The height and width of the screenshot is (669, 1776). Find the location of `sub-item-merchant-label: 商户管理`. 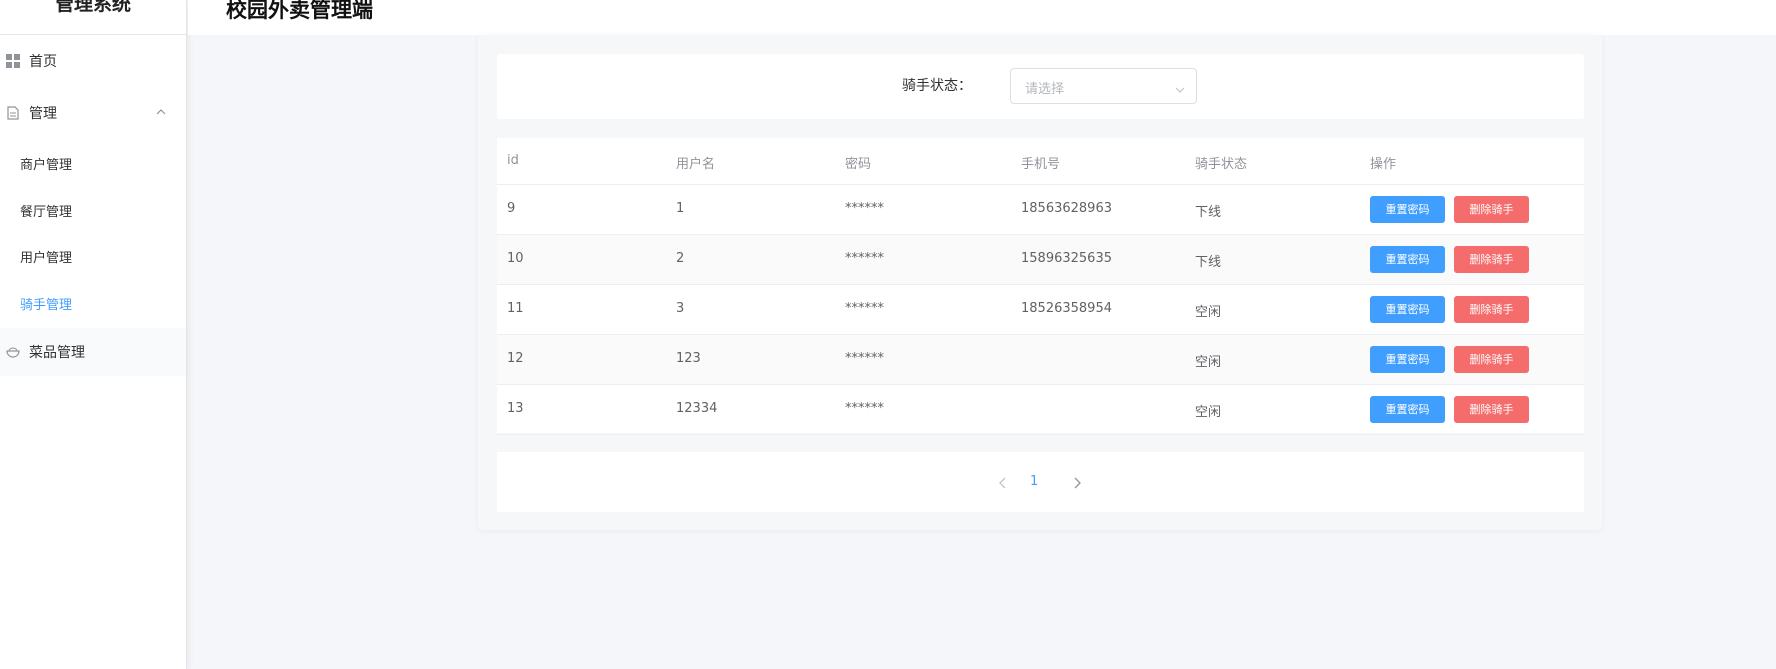

sub-item-merchant-label: 商户管理 is located at coordinates (46, 165).